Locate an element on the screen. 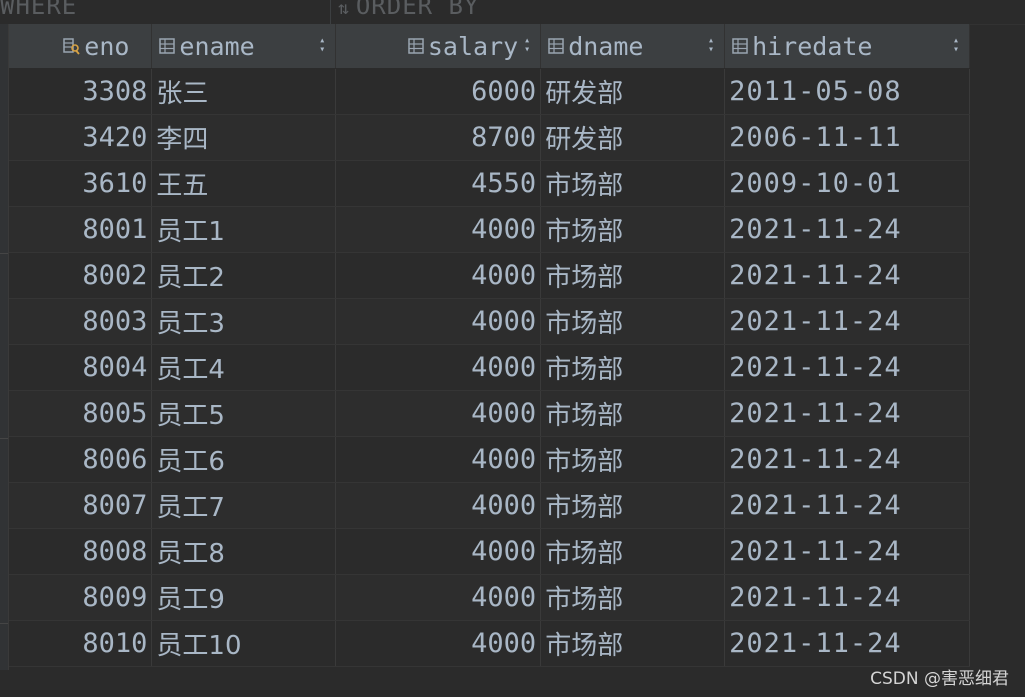 This screenshot has width=1025, height=697. watermark: CSDN @害恶细君 is located at coordinates (939, 679).